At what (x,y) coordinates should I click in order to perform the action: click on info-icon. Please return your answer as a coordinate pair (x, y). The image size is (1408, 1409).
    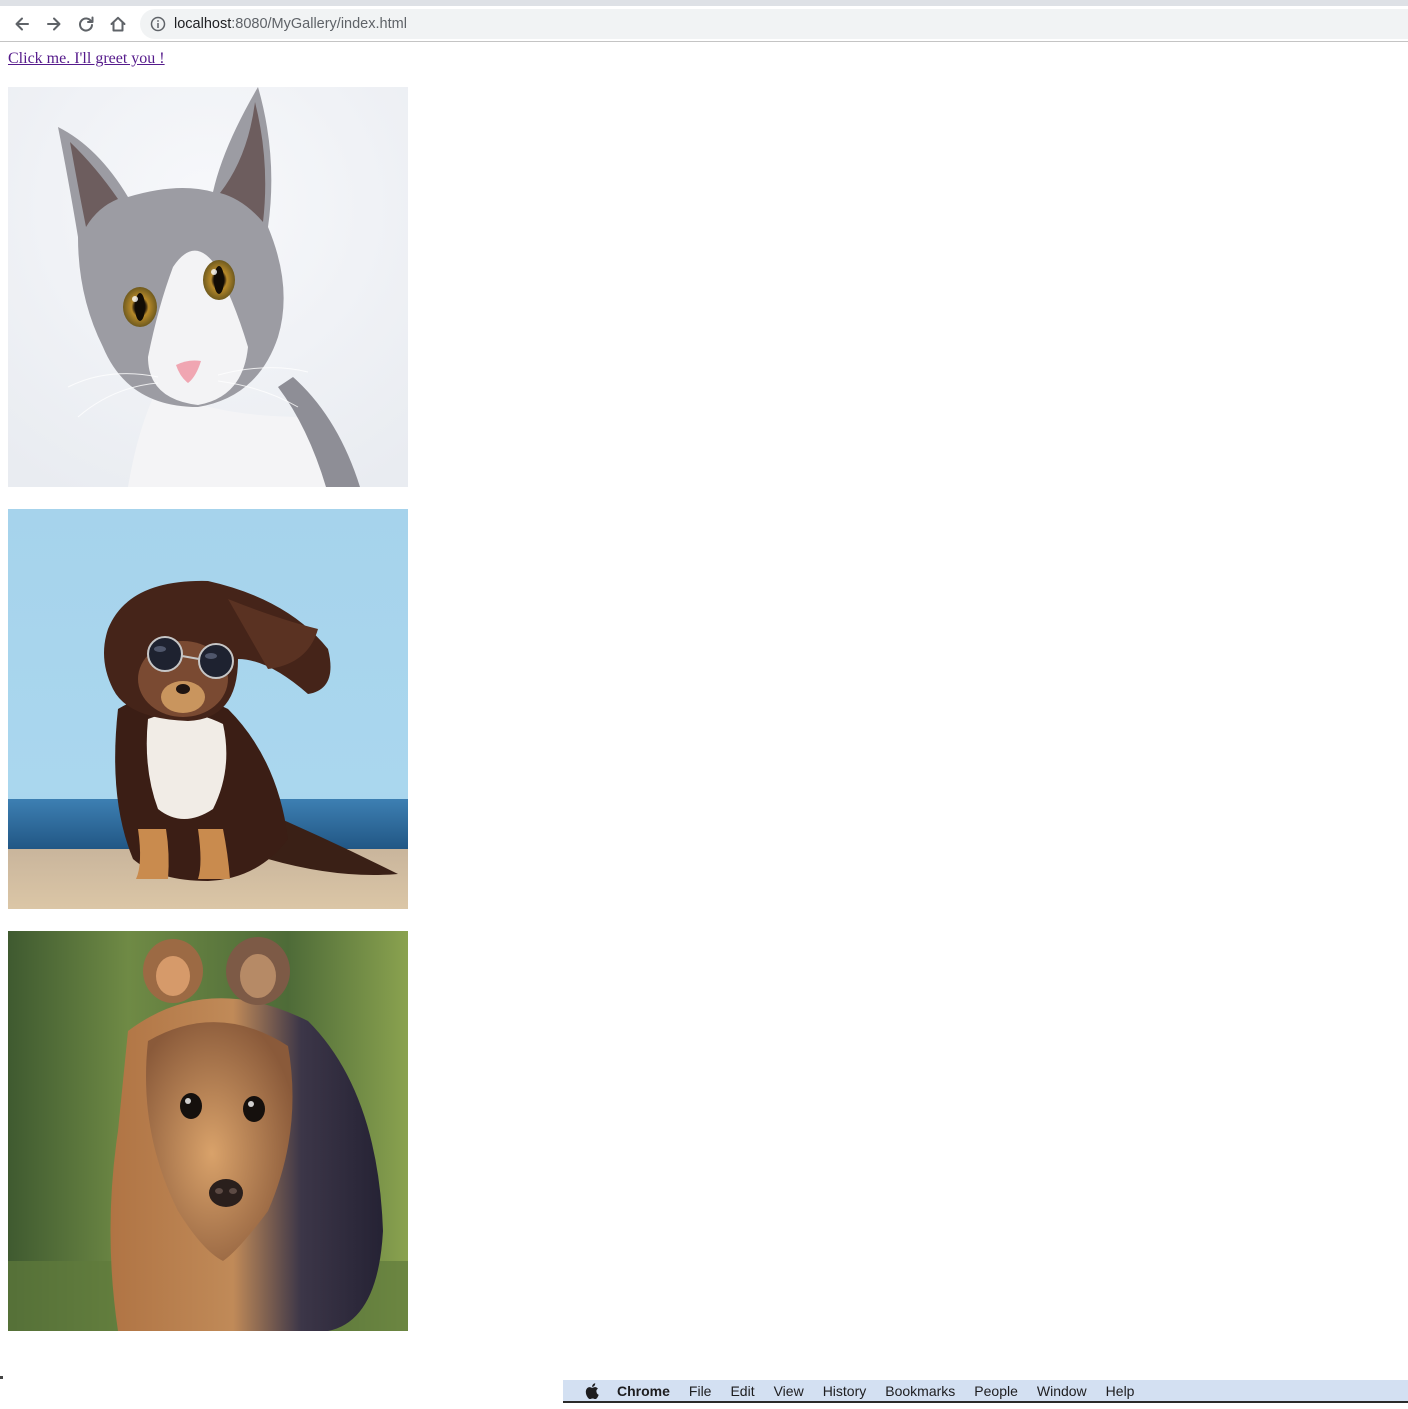
    Looking at the image, I should click on (158, 24).